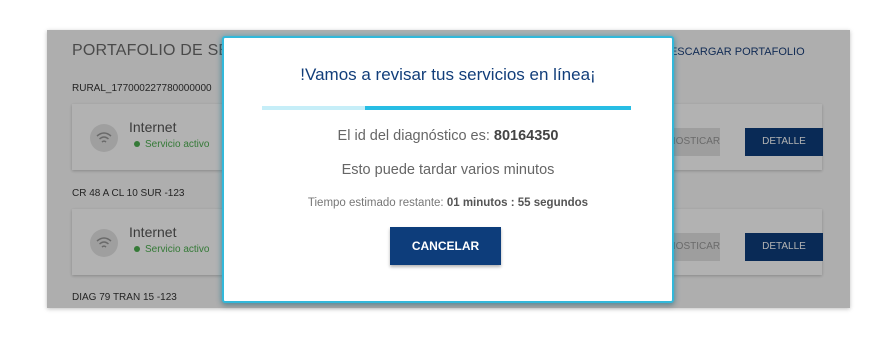 Image resolution: width=893 pixels, height=338 pixels. What do you see at coordinates (445, 246) in the screenshot?
I see `cancel-button: CANCELAR` at bounding box center [445, 246].